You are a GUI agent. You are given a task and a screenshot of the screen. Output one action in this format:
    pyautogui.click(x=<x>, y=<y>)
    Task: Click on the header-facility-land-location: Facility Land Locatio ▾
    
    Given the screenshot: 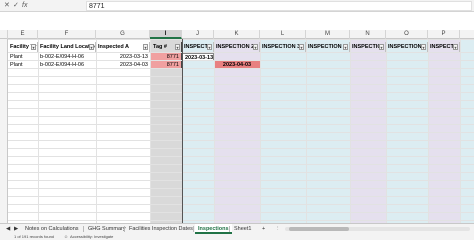 What is the action you would take?
    pyautogui.click(x=67, y=47)
    